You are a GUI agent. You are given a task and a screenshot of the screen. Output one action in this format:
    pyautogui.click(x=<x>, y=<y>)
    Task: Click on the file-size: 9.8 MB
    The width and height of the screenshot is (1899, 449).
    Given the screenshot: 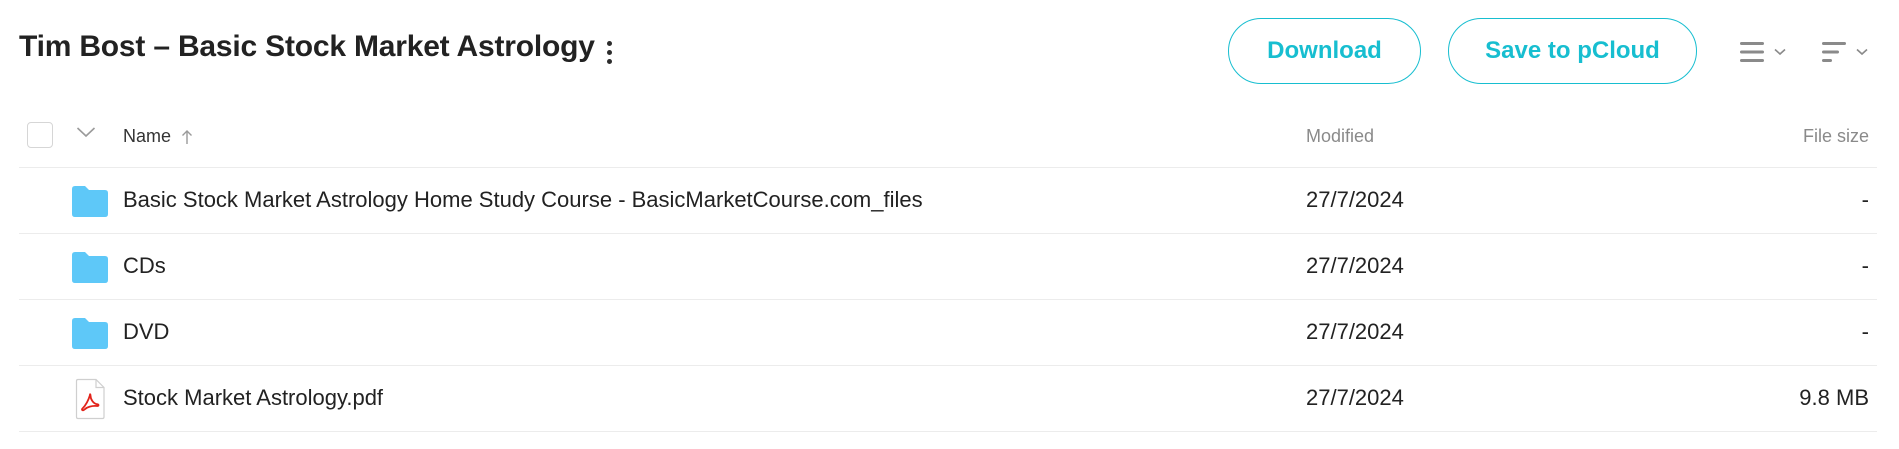 What is the action you would take?
    pyautogui.click(x=1834, y=397)
    